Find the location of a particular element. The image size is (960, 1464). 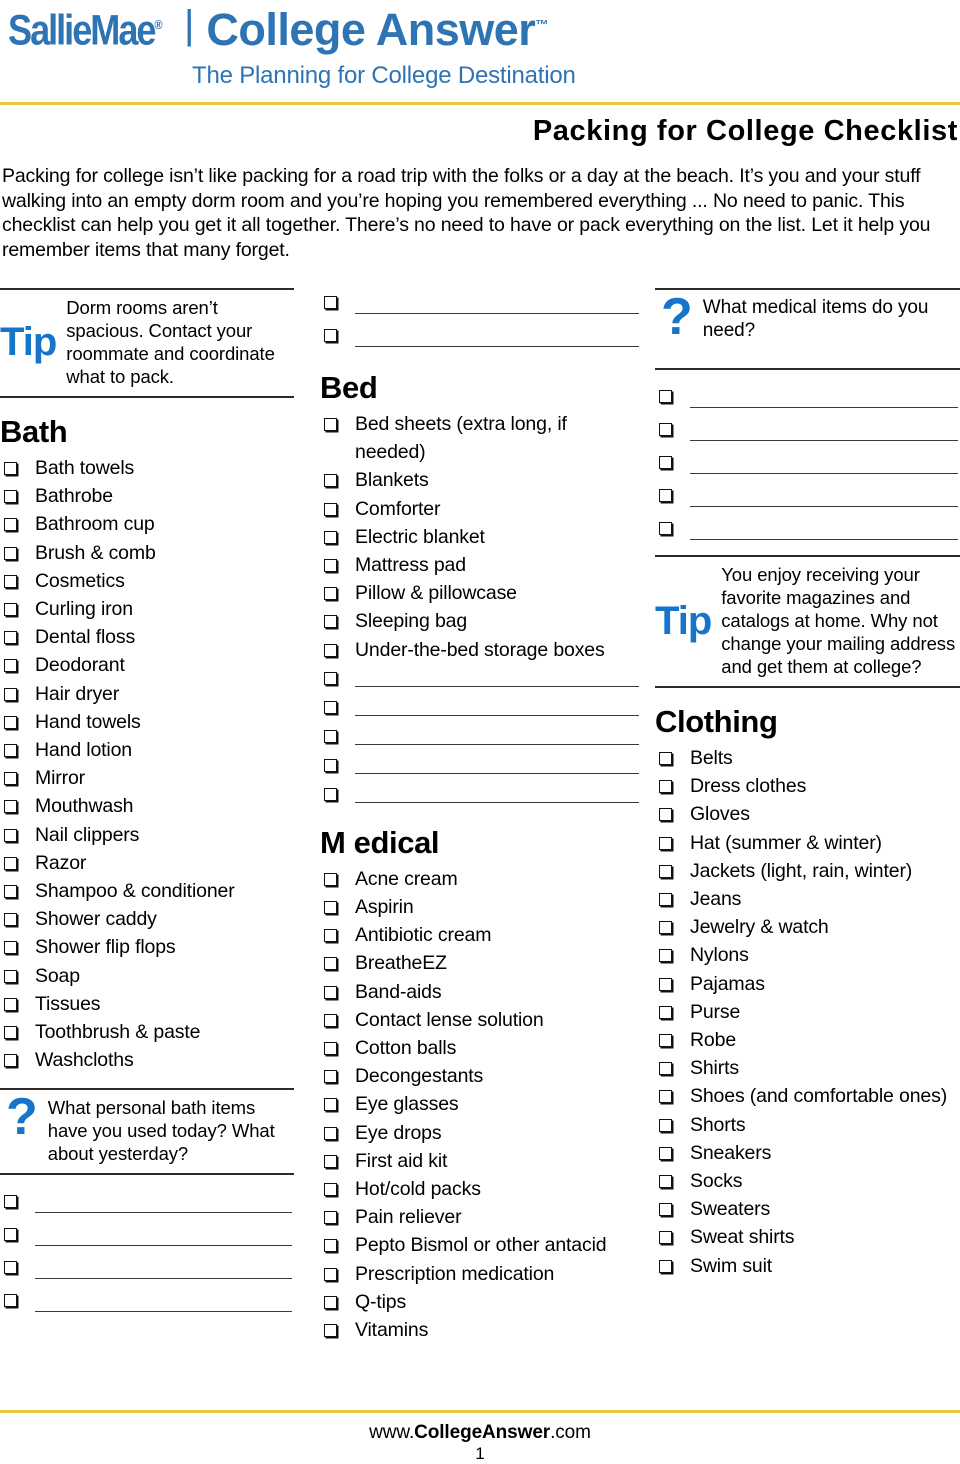

checklist-item: First aid kit is located at coordinates (480, 1161).